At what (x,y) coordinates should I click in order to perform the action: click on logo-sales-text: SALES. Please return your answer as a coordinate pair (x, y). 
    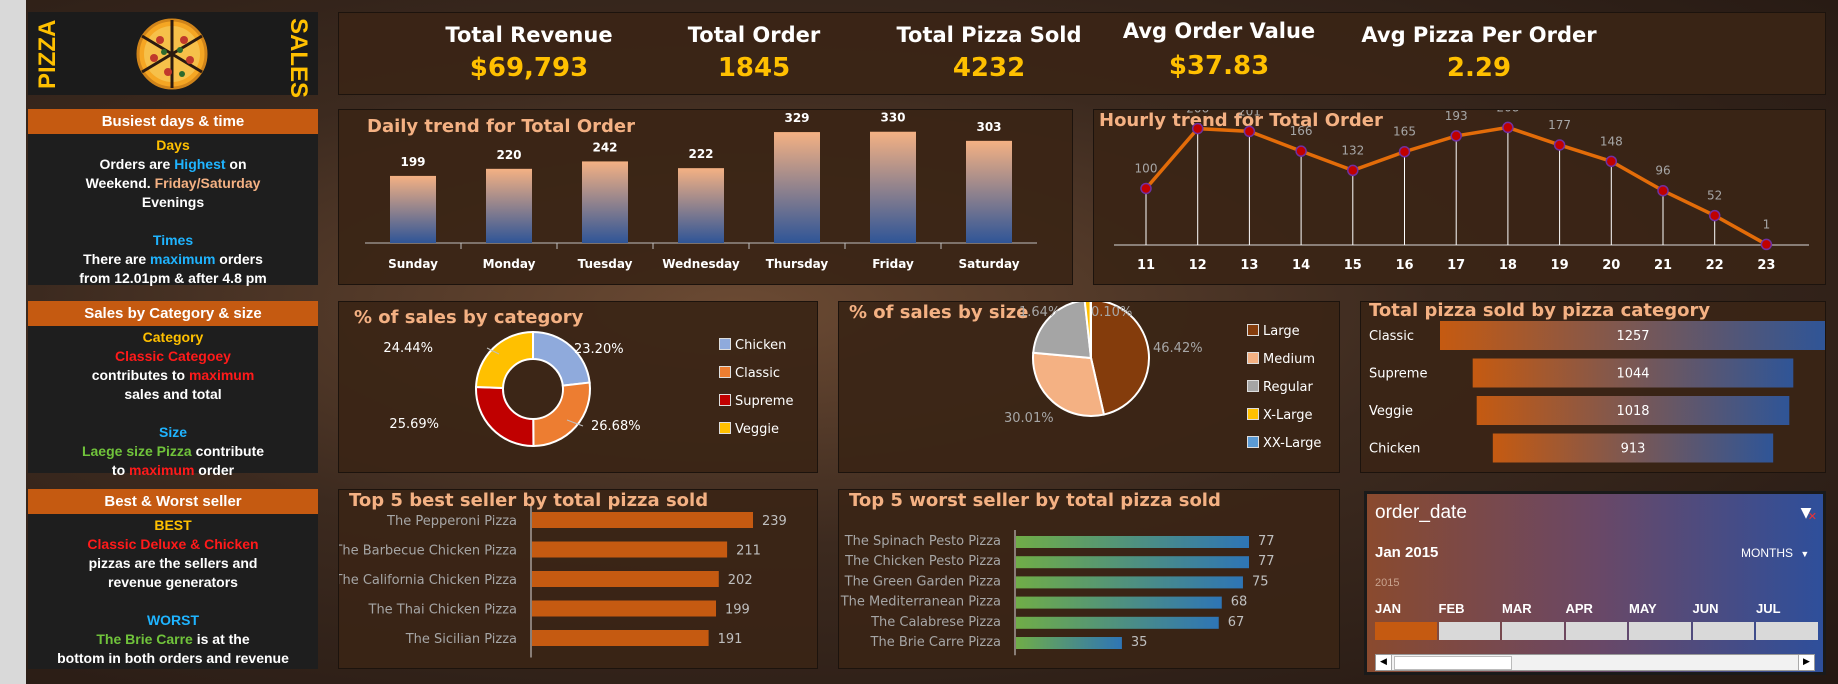
    Looking at the image, I should click on (298, 58).